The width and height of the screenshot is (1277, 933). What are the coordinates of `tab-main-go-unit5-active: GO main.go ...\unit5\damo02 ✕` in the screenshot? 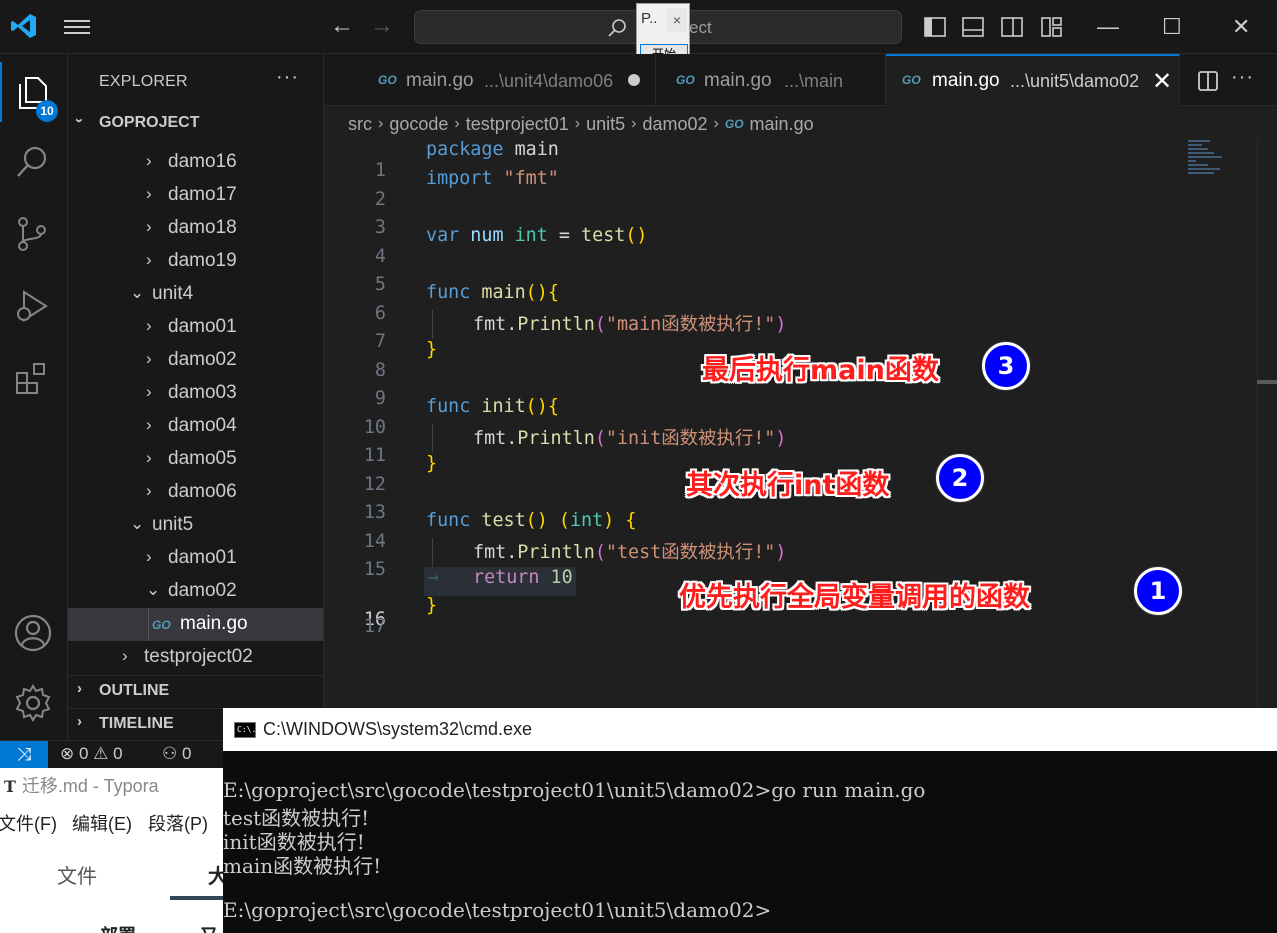 It's located at (1033, 80).